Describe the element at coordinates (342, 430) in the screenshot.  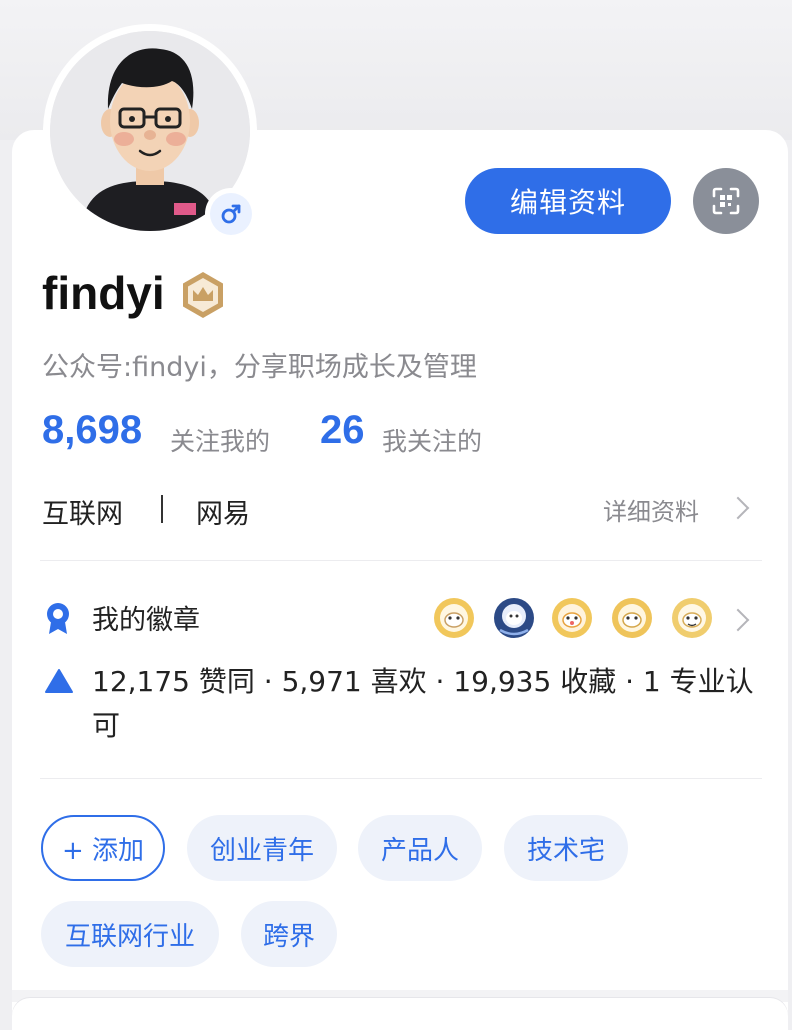
I see `following-count: 26` at that location.